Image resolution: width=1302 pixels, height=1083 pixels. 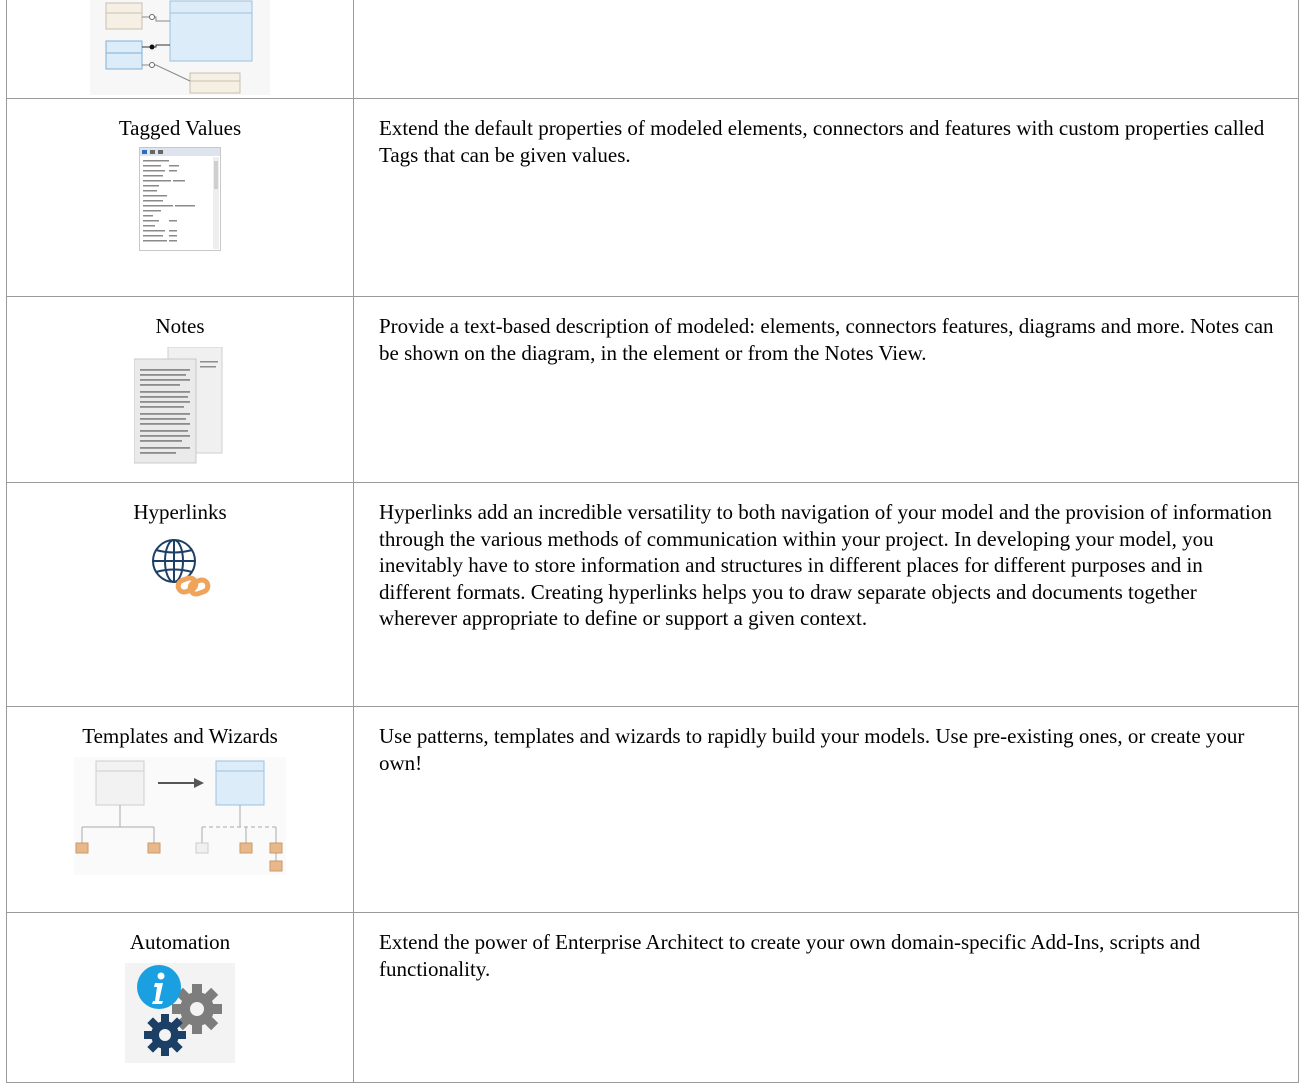 I want to click on class-diagram-icon, so click(x=180, y=47).